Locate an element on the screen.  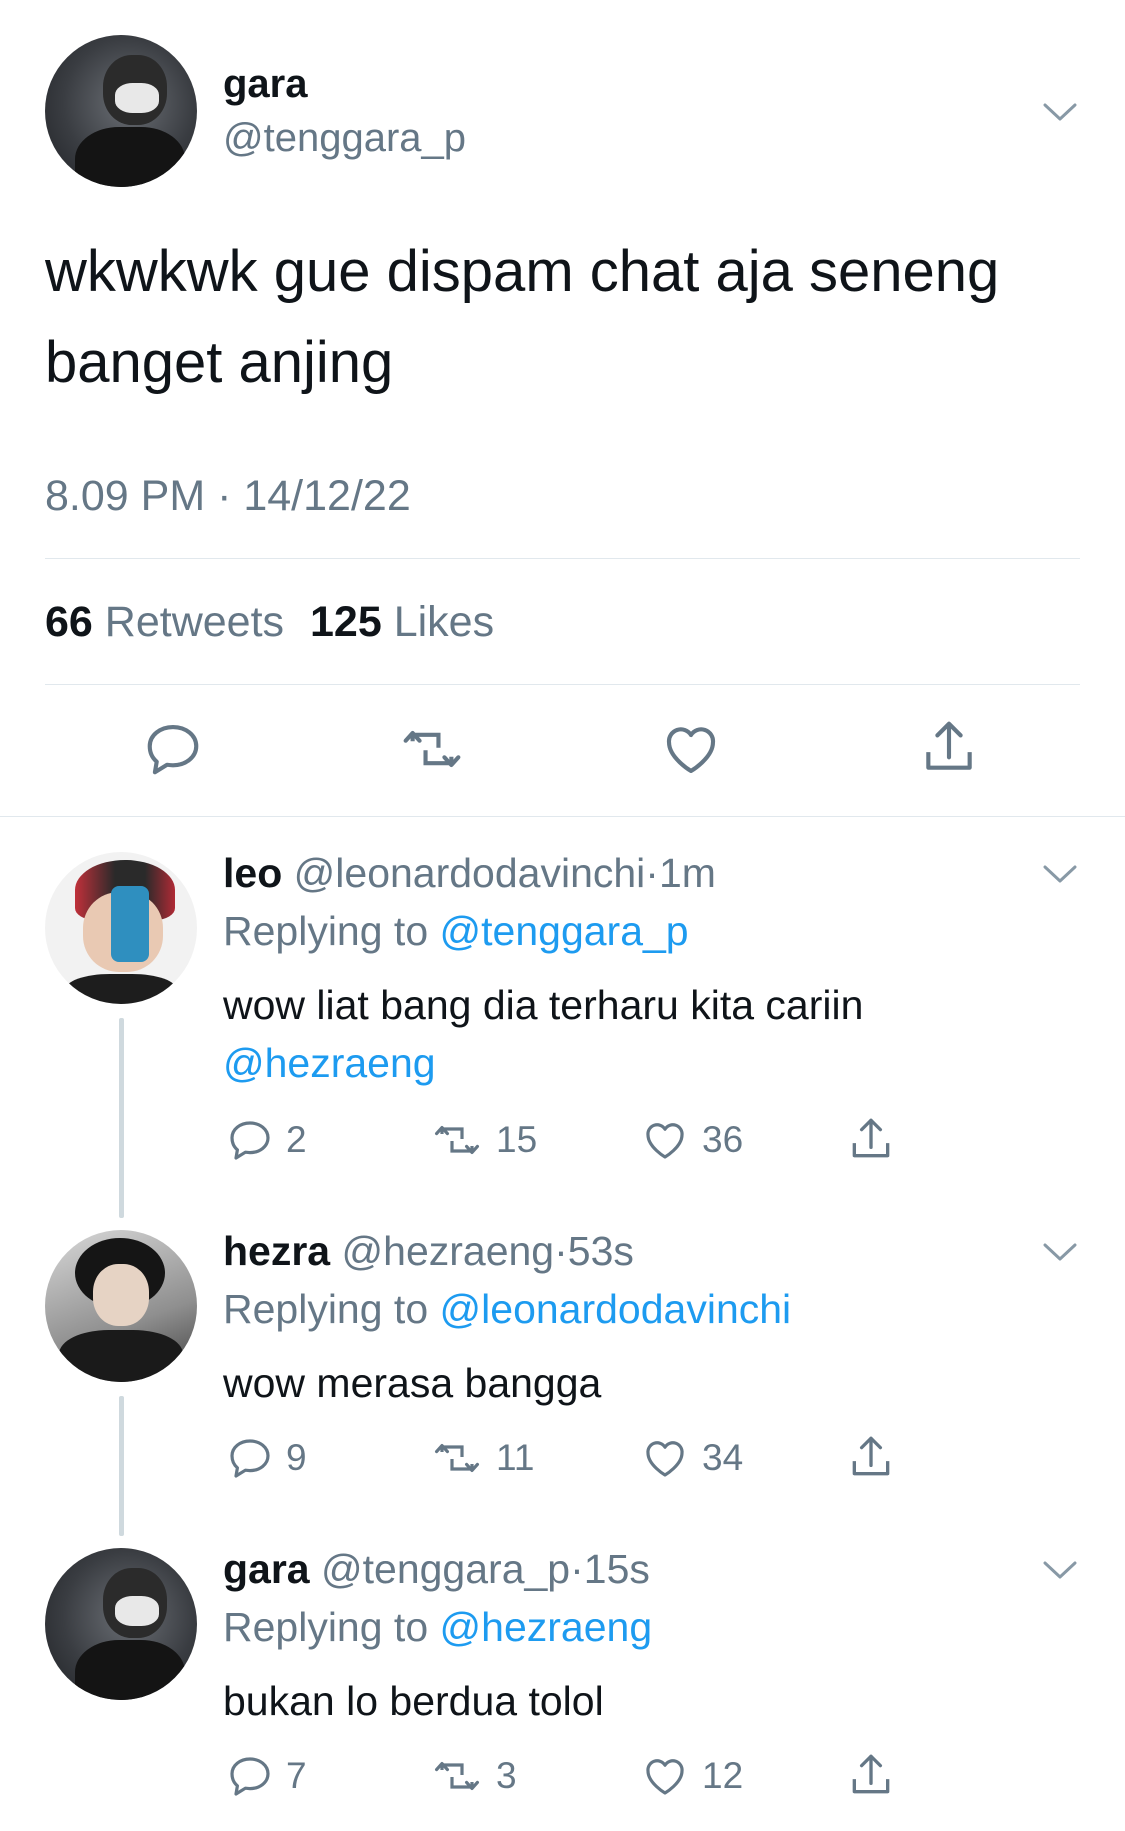
like-action: 34 is located at coordinates (691, 1458).